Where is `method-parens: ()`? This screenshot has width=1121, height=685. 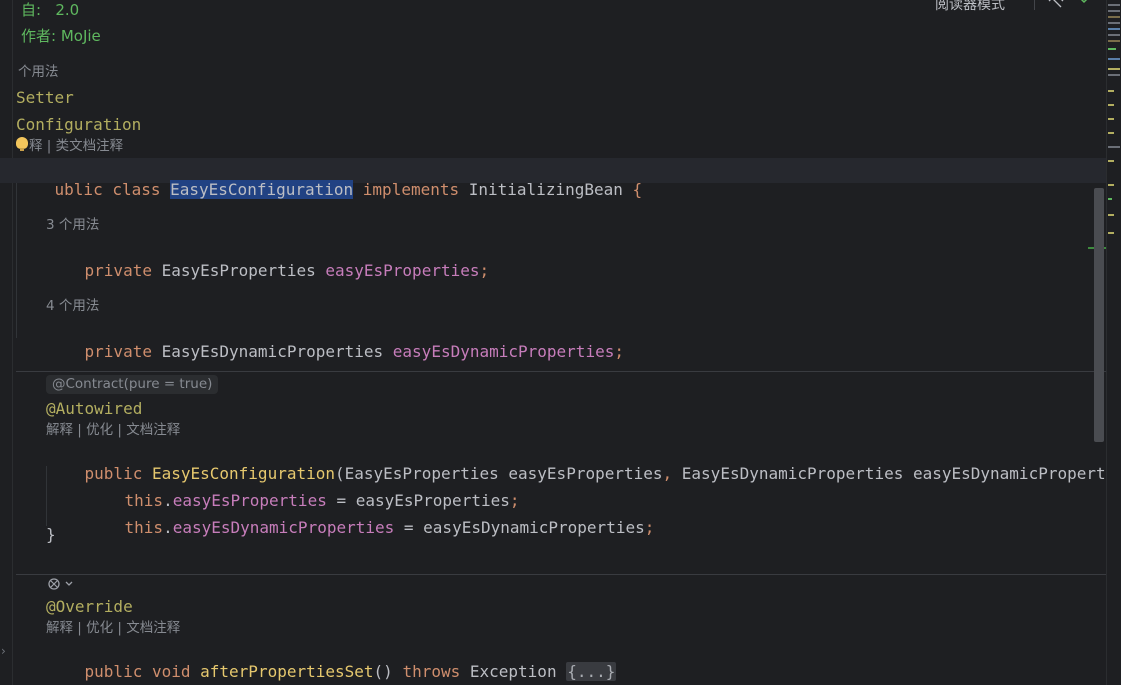
method-parens: () is located at coordinates (388, 671).